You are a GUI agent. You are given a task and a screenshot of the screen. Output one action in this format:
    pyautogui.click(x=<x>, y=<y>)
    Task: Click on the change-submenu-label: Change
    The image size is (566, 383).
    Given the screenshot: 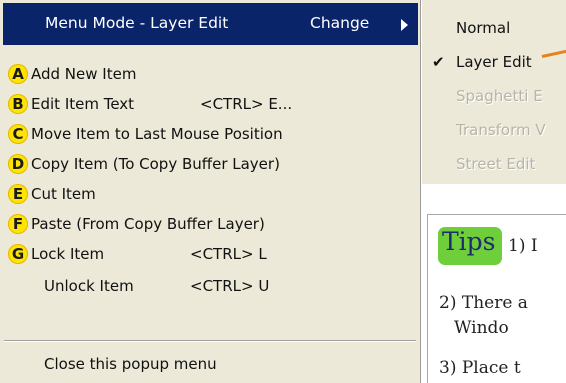 What is the action you would take?
    pyautogui.click(x=340, y=23)
    